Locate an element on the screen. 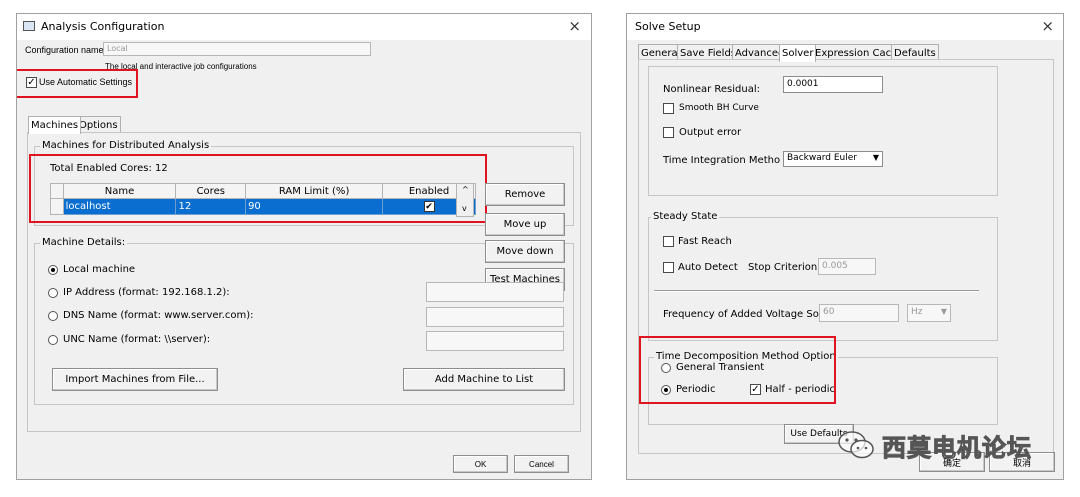 This screenshot has height=497, width=1080. frequency-label: Frequency of Added Voltage Source is located at coordinates (752, 314).